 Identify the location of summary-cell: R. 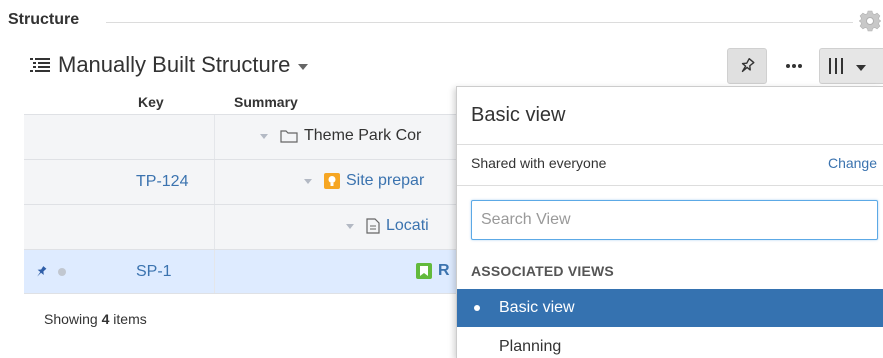
(433, 271).